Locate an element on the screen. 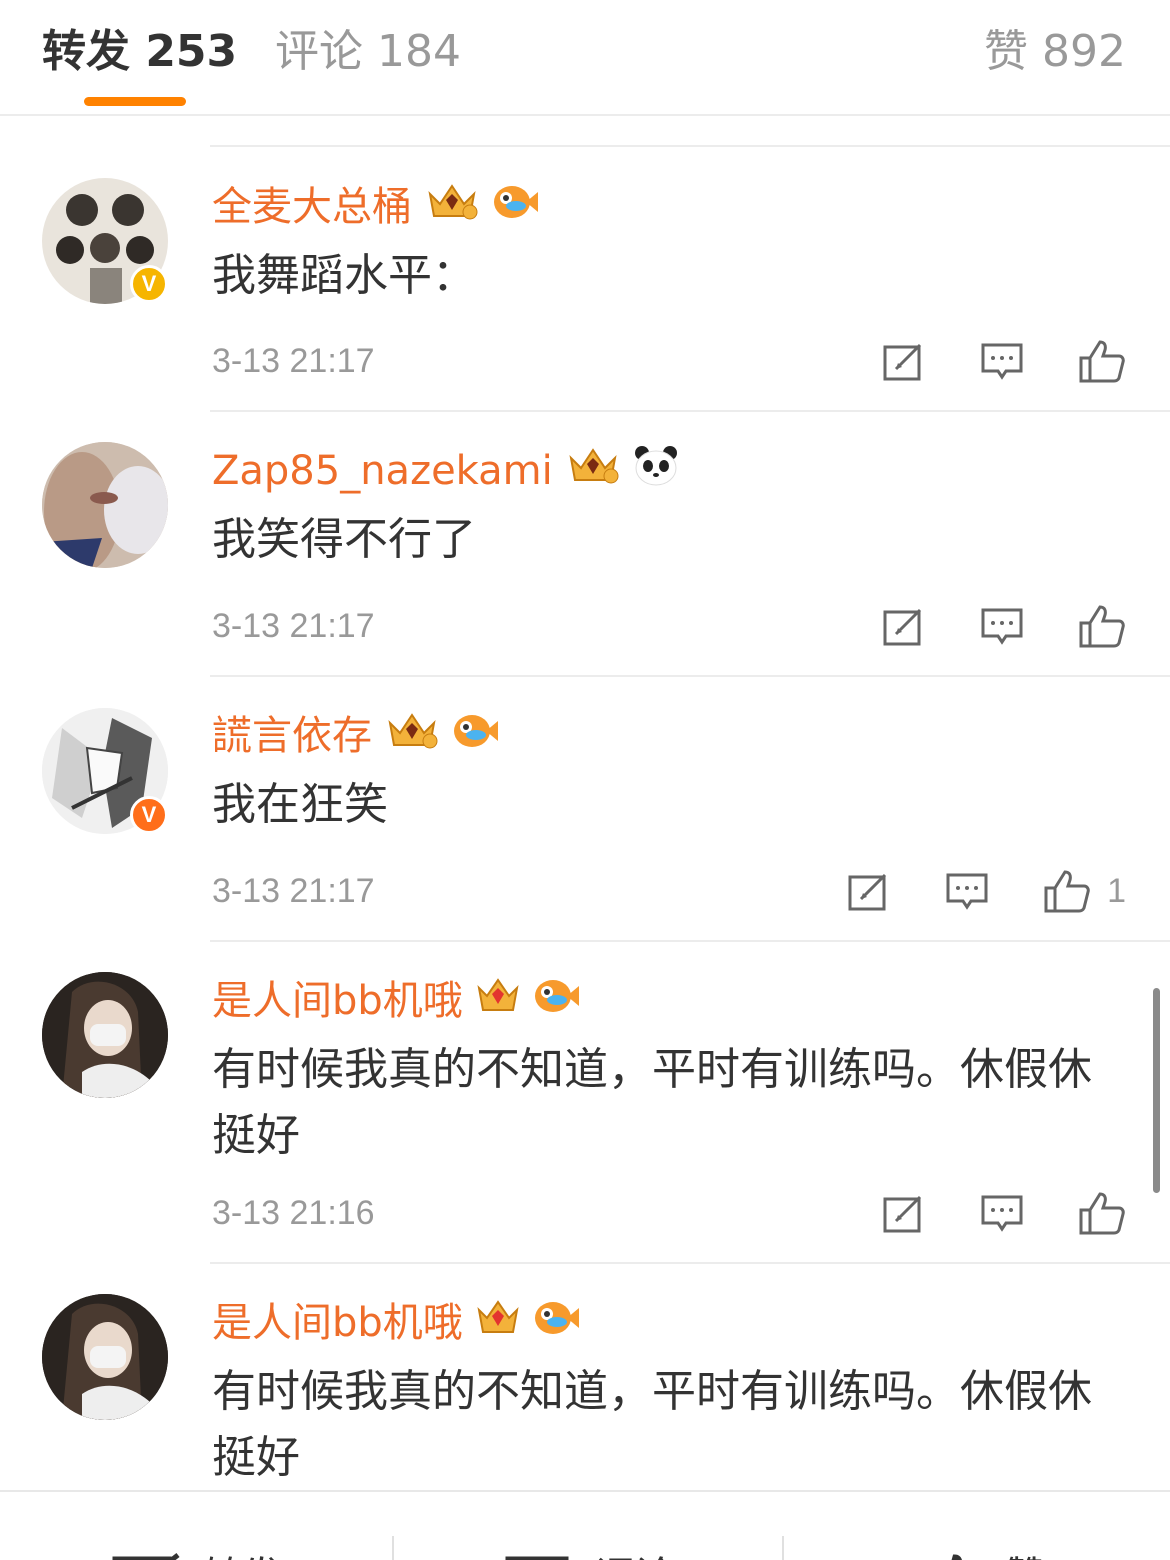 Image resolution: width=1170 pixels, height=1560 pixels. tab-bar: 转发 253 评论 184 赞 892 is located at coordinates (585, 58).